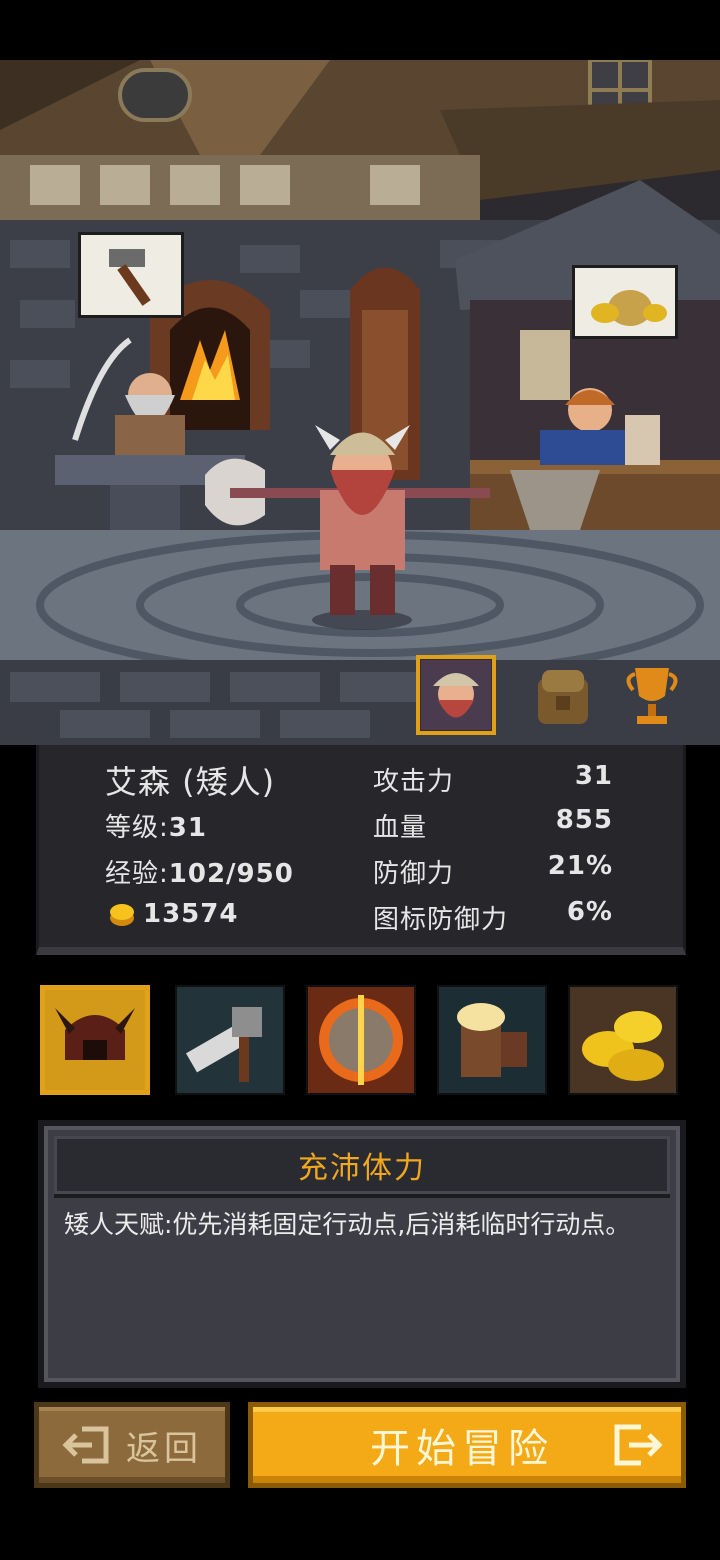 This screenshot has height=1560, width=720. Describe the element at coordinates (462, 1449) in the screenshot. I see `start-button-label: 开始冒险` at that location.